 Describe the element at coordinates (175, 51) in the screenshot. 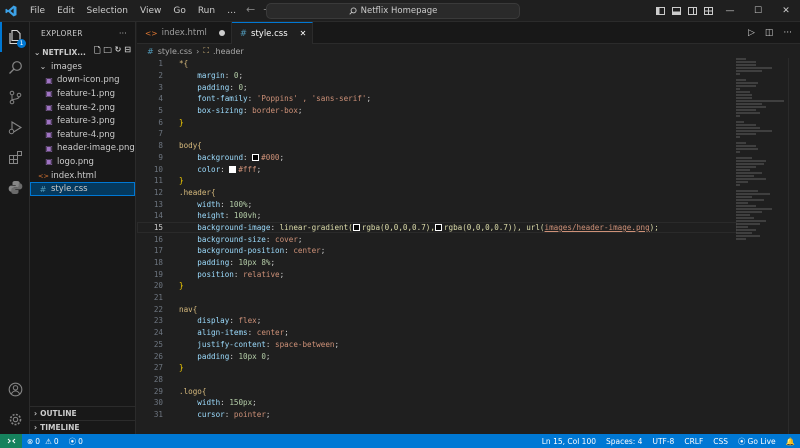

I see `breadcrumb-file: style.css` at that location.